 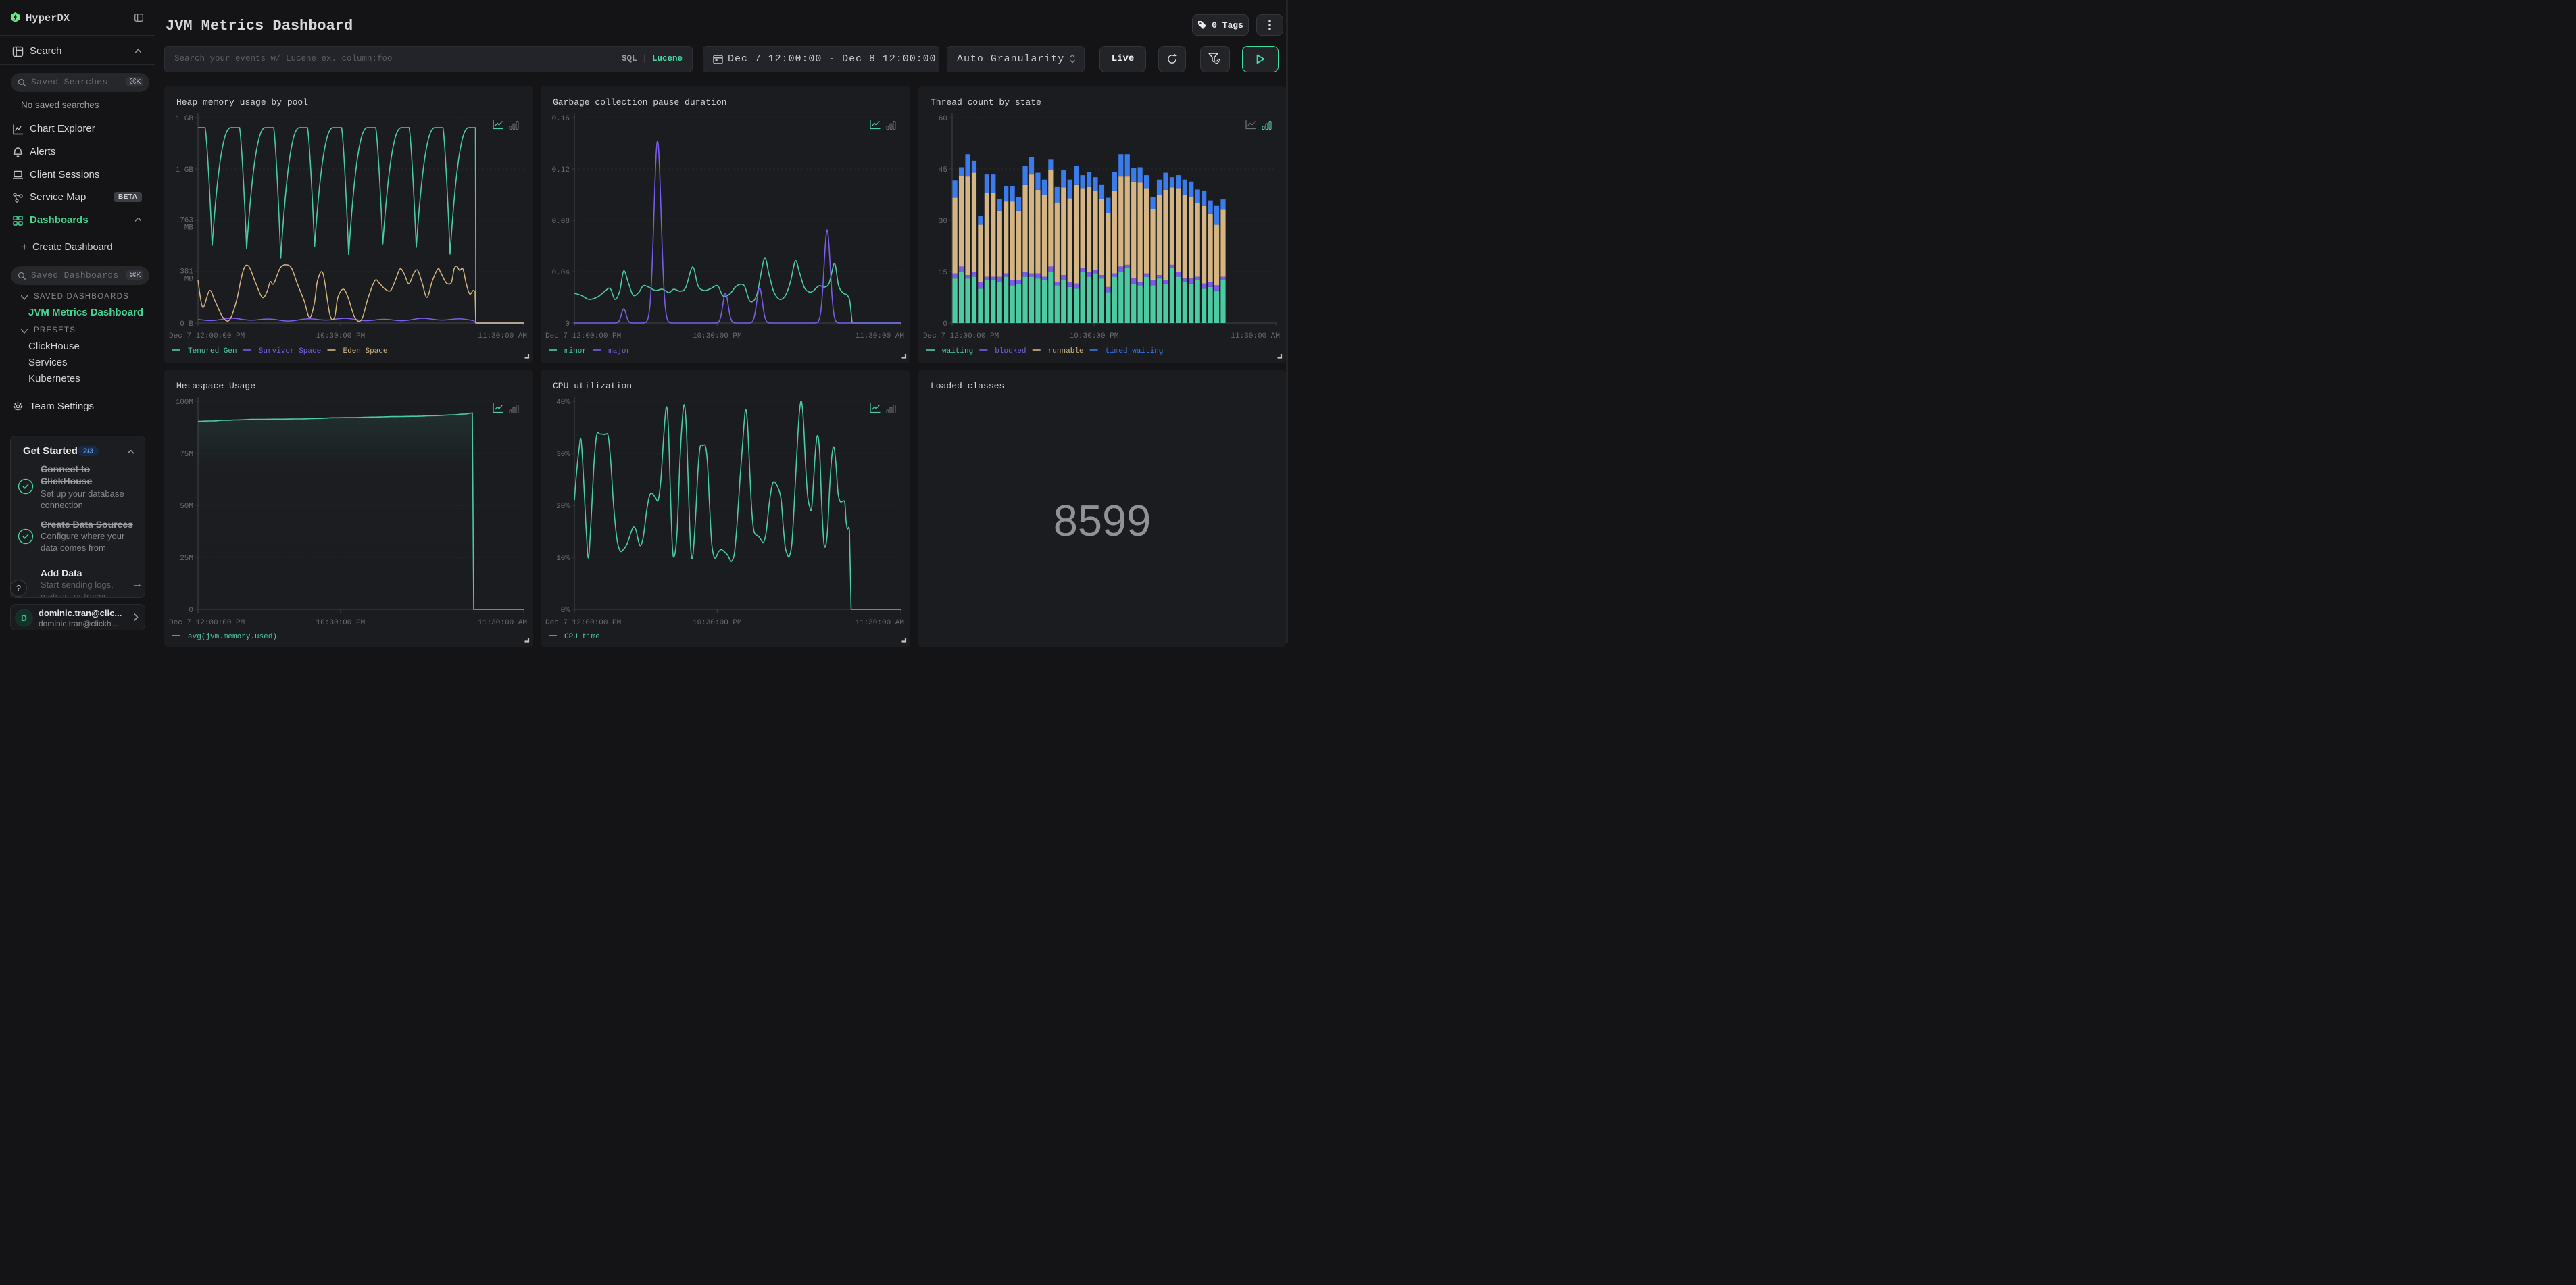 I want to click on svg-text: blocked, so click(x=1011, y=351).